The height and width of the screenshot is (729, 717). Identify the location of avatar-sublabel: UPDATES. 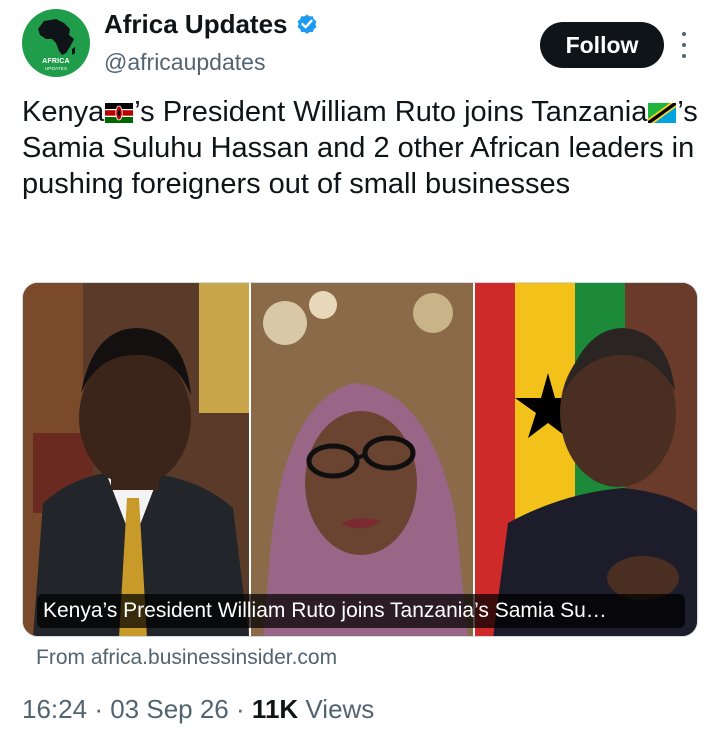
(56, 68).